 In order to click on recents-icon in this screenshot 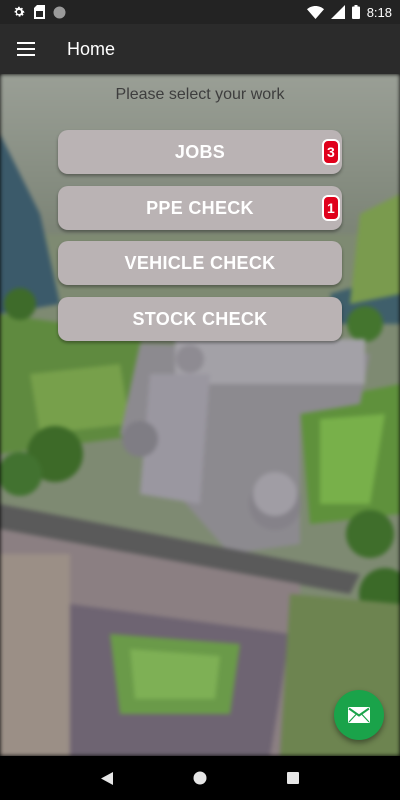, I will do `click(293, 778)`.